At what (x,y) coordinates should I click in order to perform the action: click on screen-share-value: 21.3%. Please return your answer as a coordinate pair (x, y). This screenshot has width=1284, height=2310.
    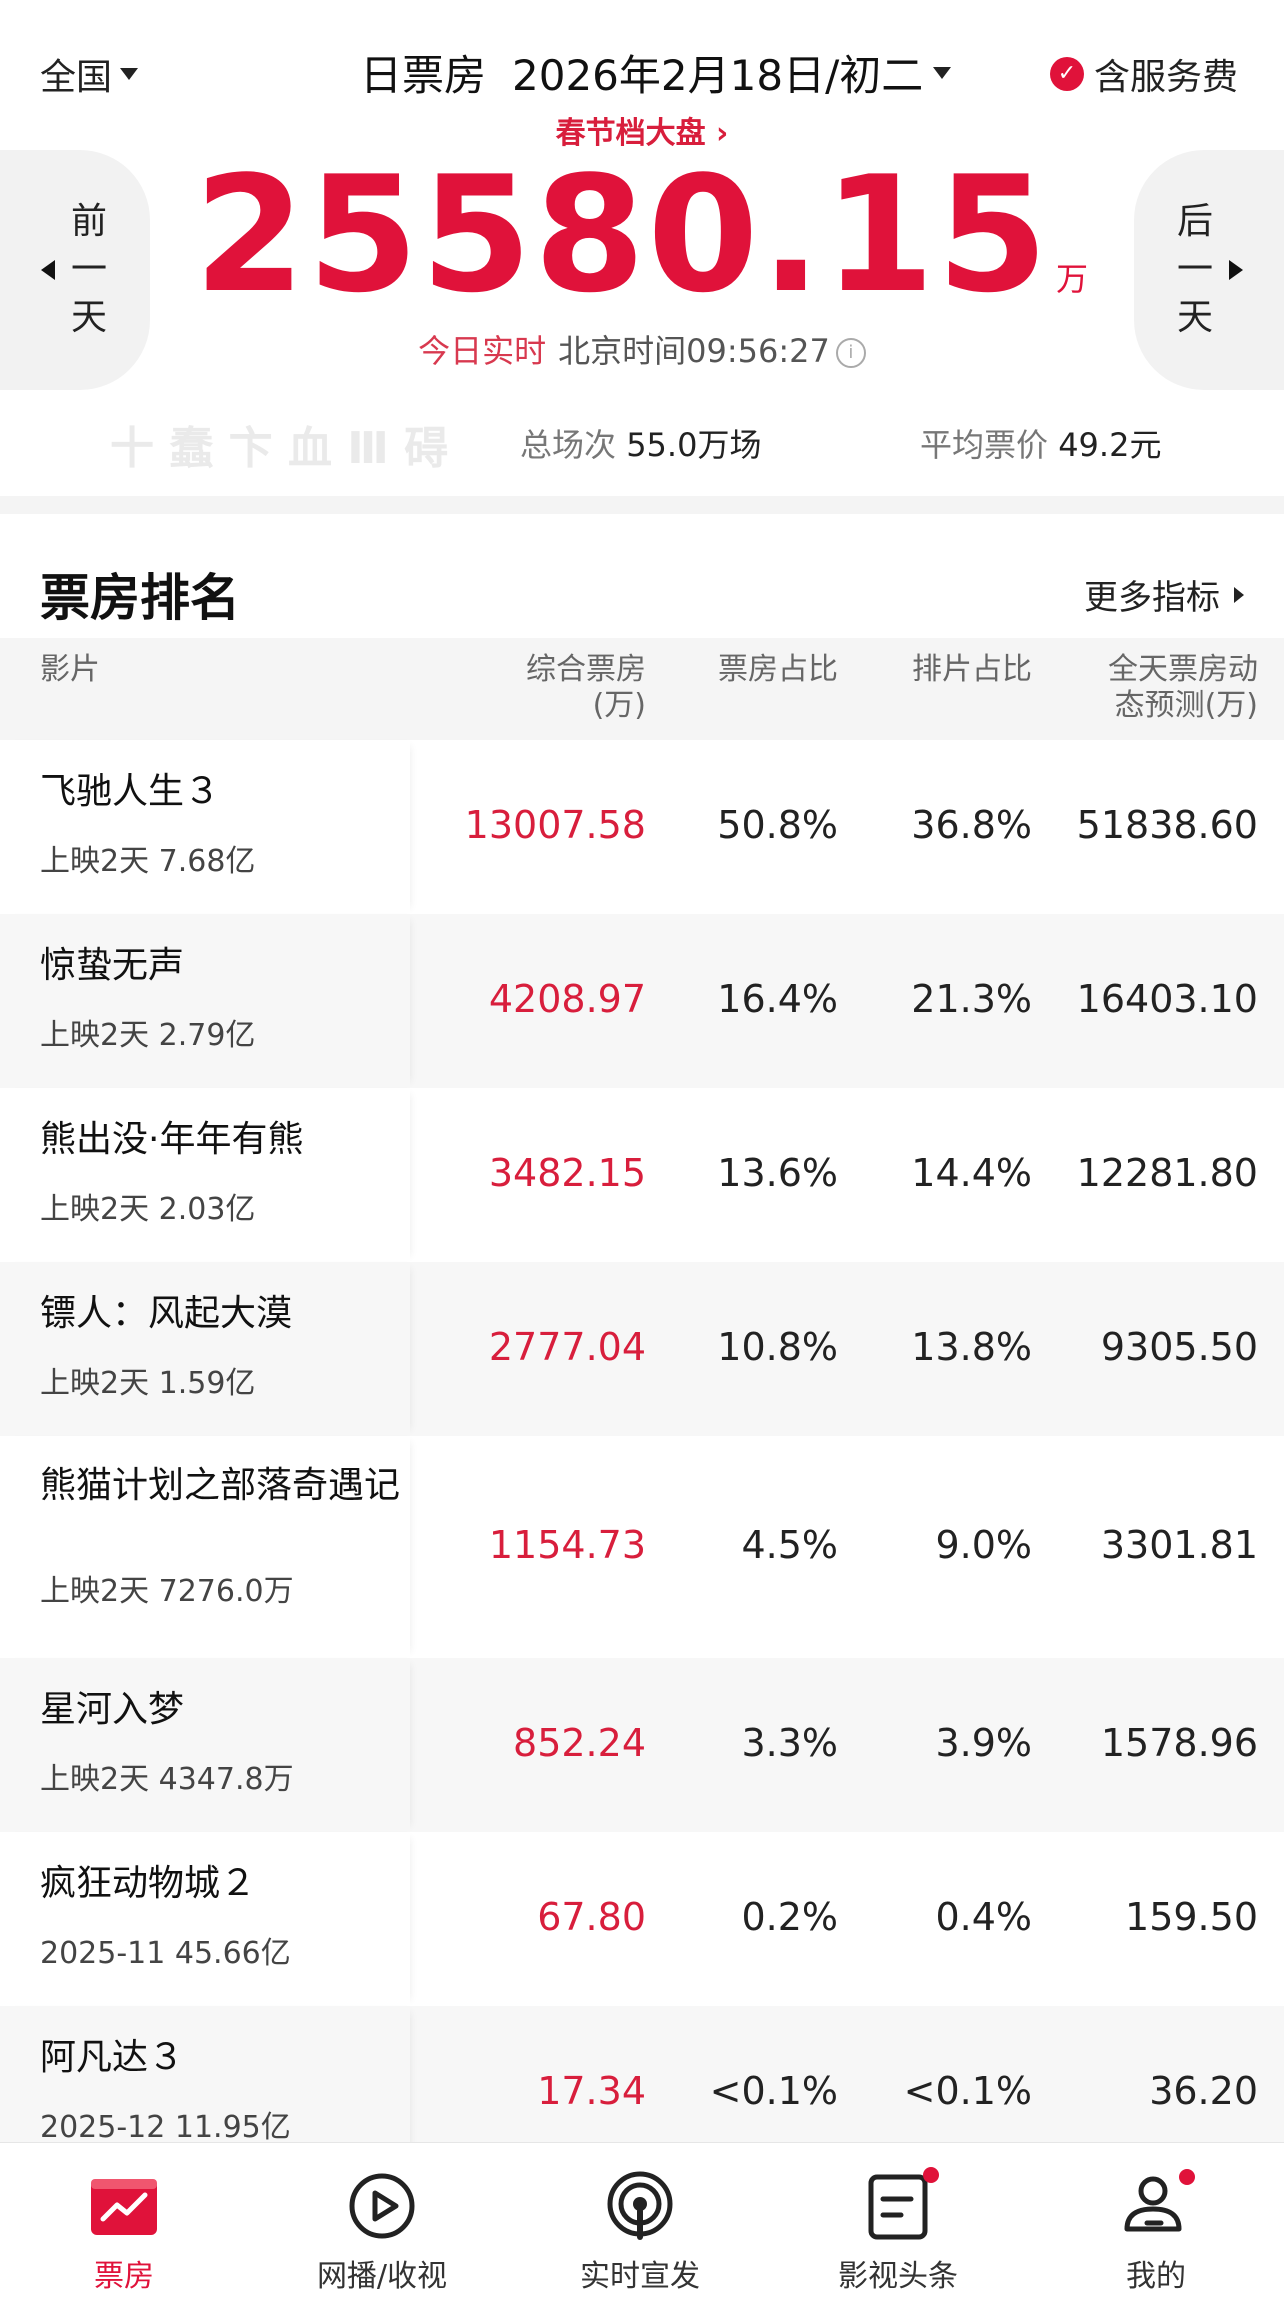
    Looking at the image, I should click on (971, 999).